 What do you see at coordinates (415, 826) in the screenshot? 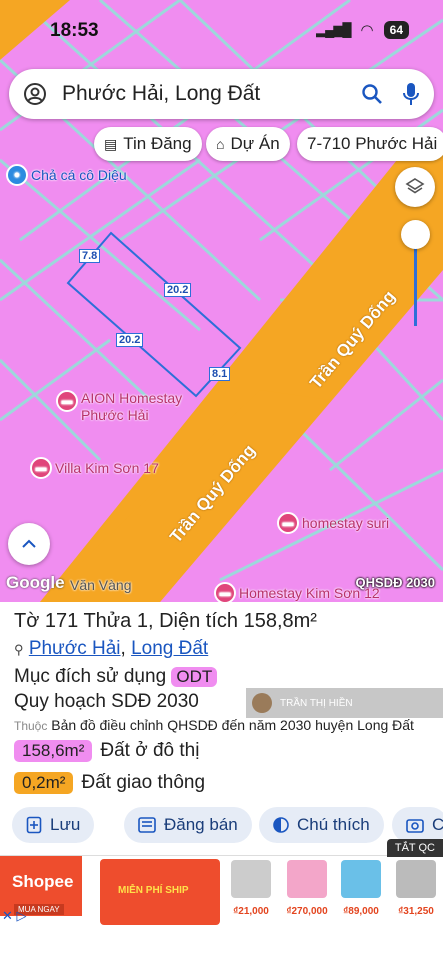
I see `camera-icon` at bounding box center [415, 826].